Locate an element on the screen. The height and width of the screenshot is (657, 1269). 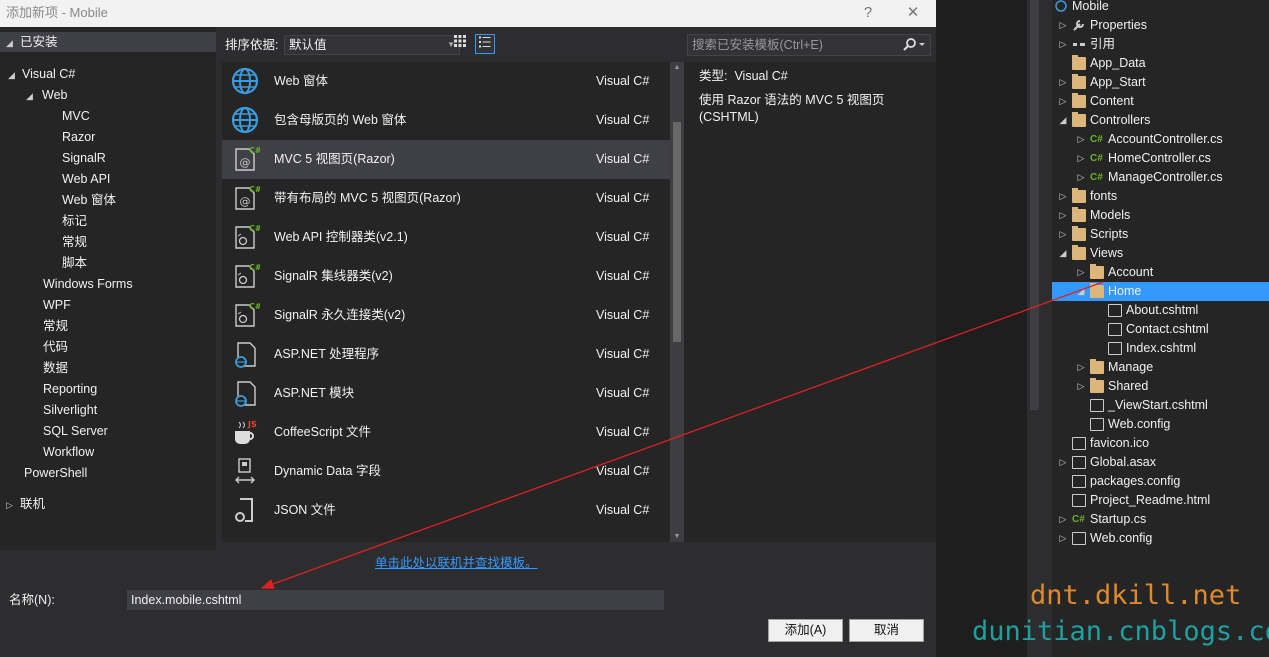
tree-item-web-child: SignalR is located at coordinates (84, 158).